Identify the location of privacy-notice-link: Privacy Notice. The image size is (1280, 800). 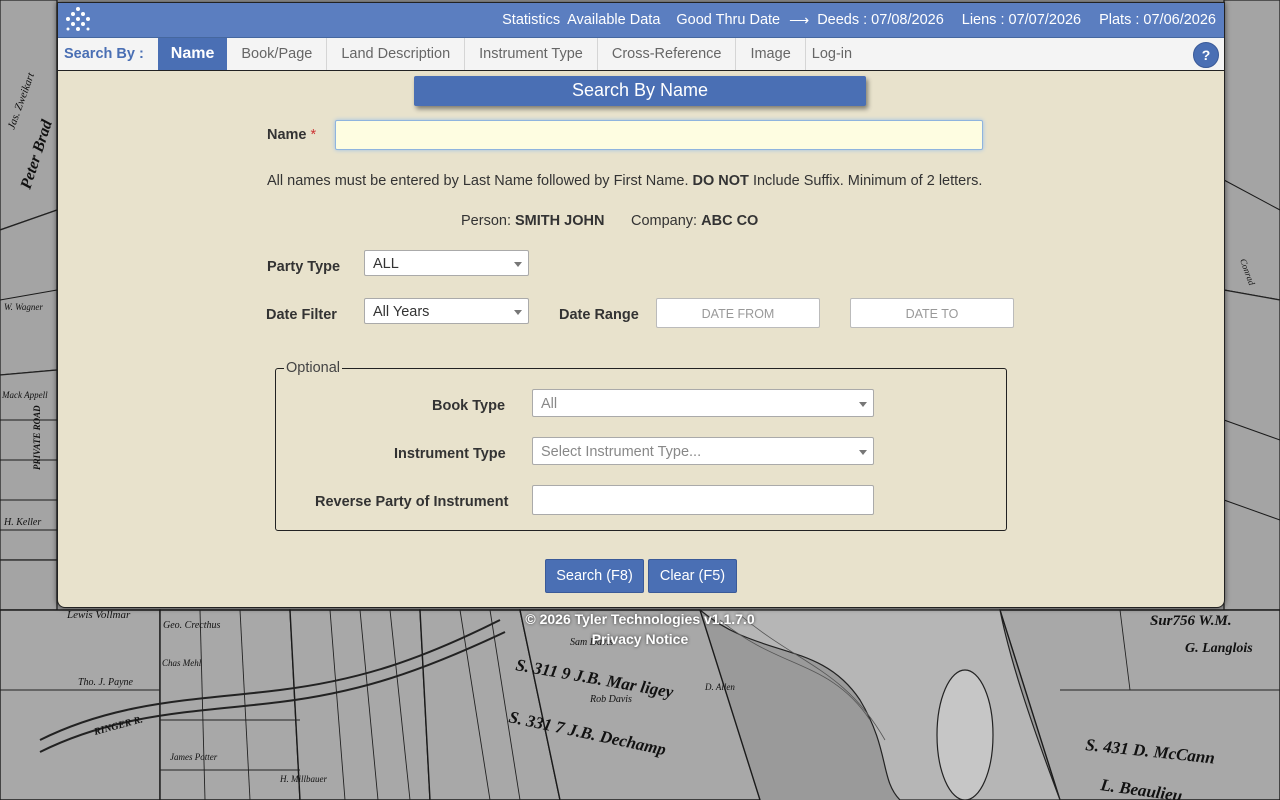
(640, 639).